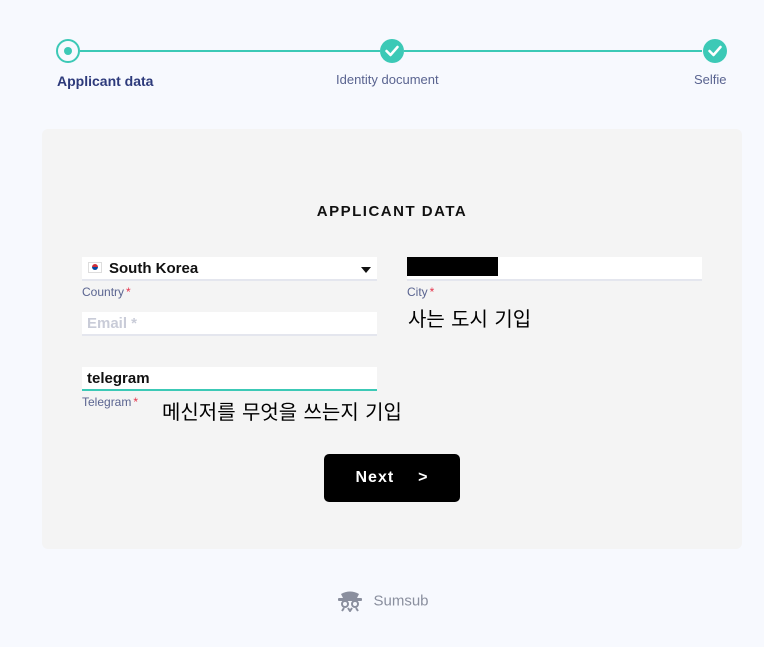 The image size is (764, 647). What do you see at coordinates (375, 477) in the screenshot?
I see `next-button-label: Next` at bounding box center [375, 477].